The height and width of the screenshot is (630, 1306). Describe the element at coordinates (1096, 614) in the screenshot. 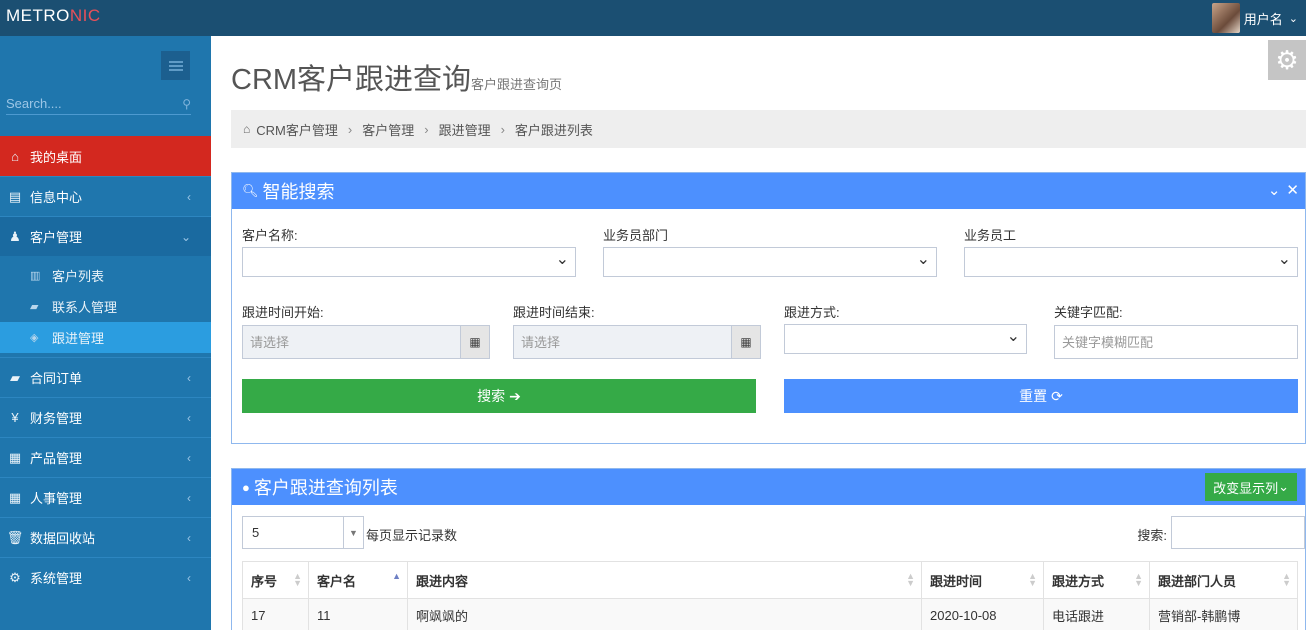

I see `table-cell: 电话跟进` at that location.